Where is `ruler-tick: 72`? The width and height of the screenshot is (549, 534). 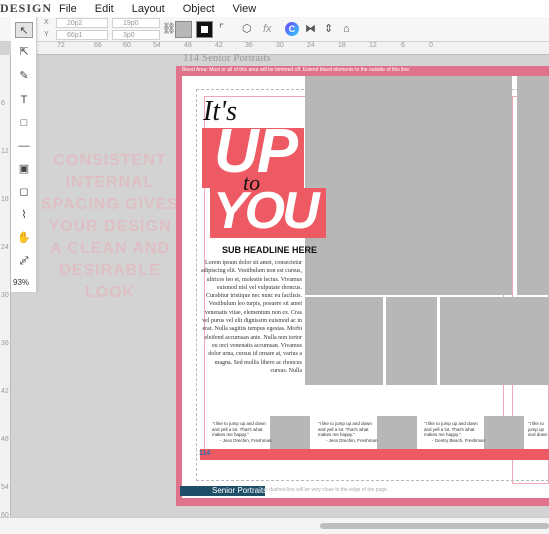 ruler-tick: 72 is located at coordinates (61, 45).